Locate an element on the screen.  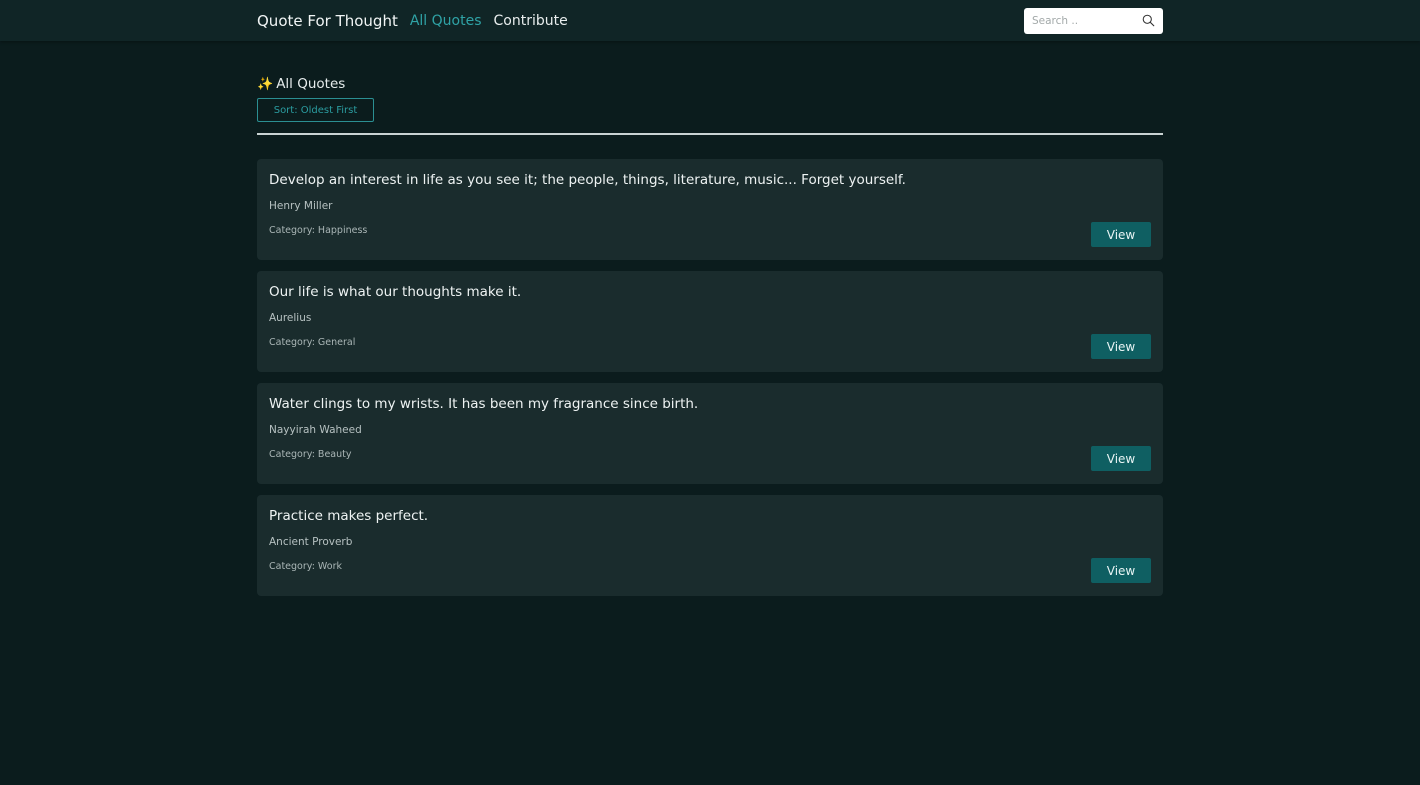
brand-link: Quote For Thought is located at coordinates (327, 21).